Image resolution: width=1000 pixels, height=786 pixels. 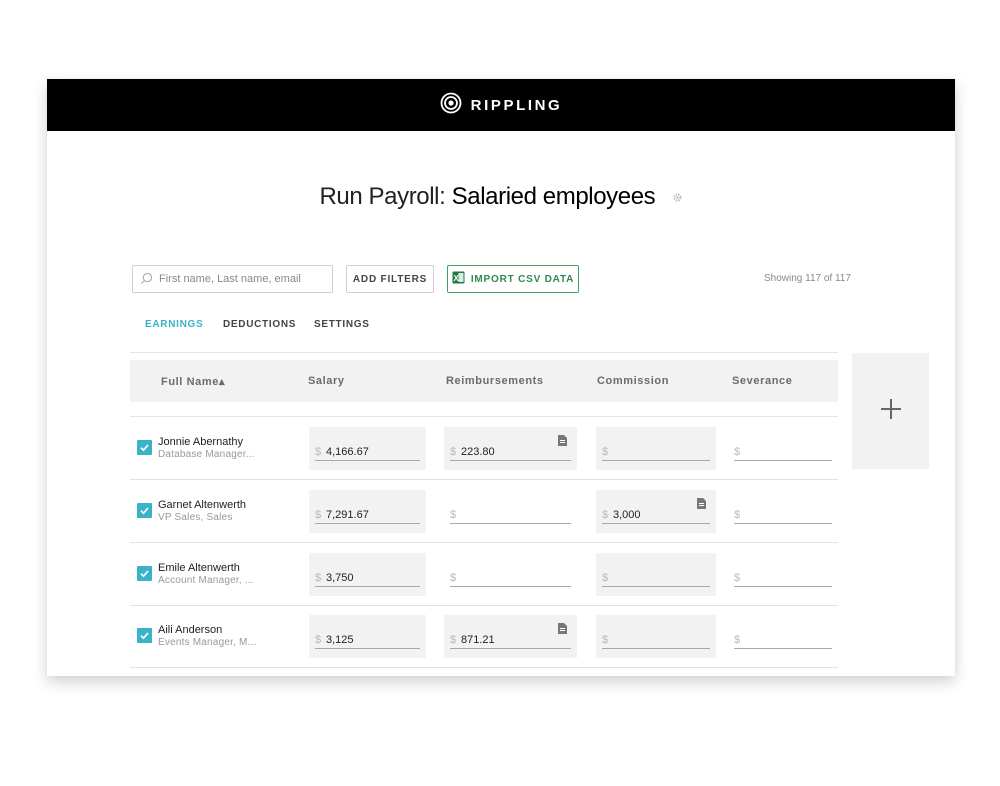 I want to click on brand-logo: RIPPLING, so click(x=501, y=105).